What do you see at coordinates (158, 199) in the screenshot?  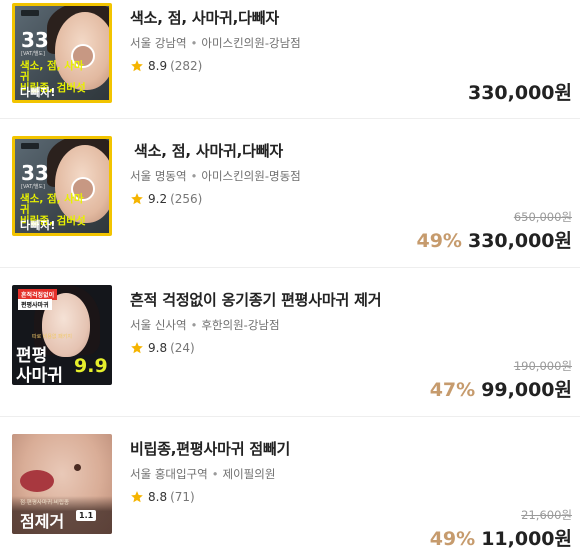 I see `rating-score: 9.2` at bounding box center [158, 199].